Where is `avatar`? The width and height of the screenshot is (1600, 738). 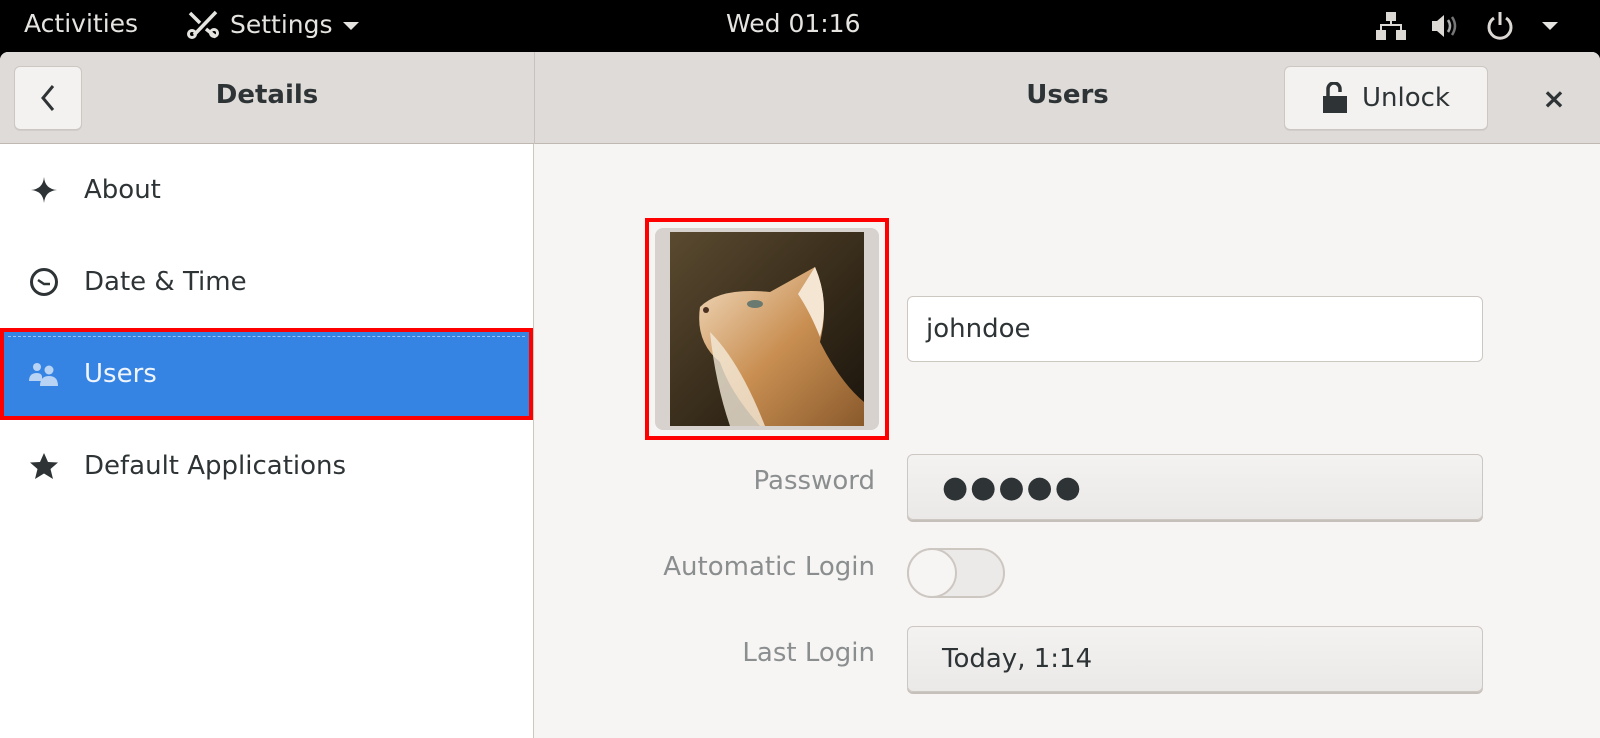
avatar is located at coordinates (767, 329).